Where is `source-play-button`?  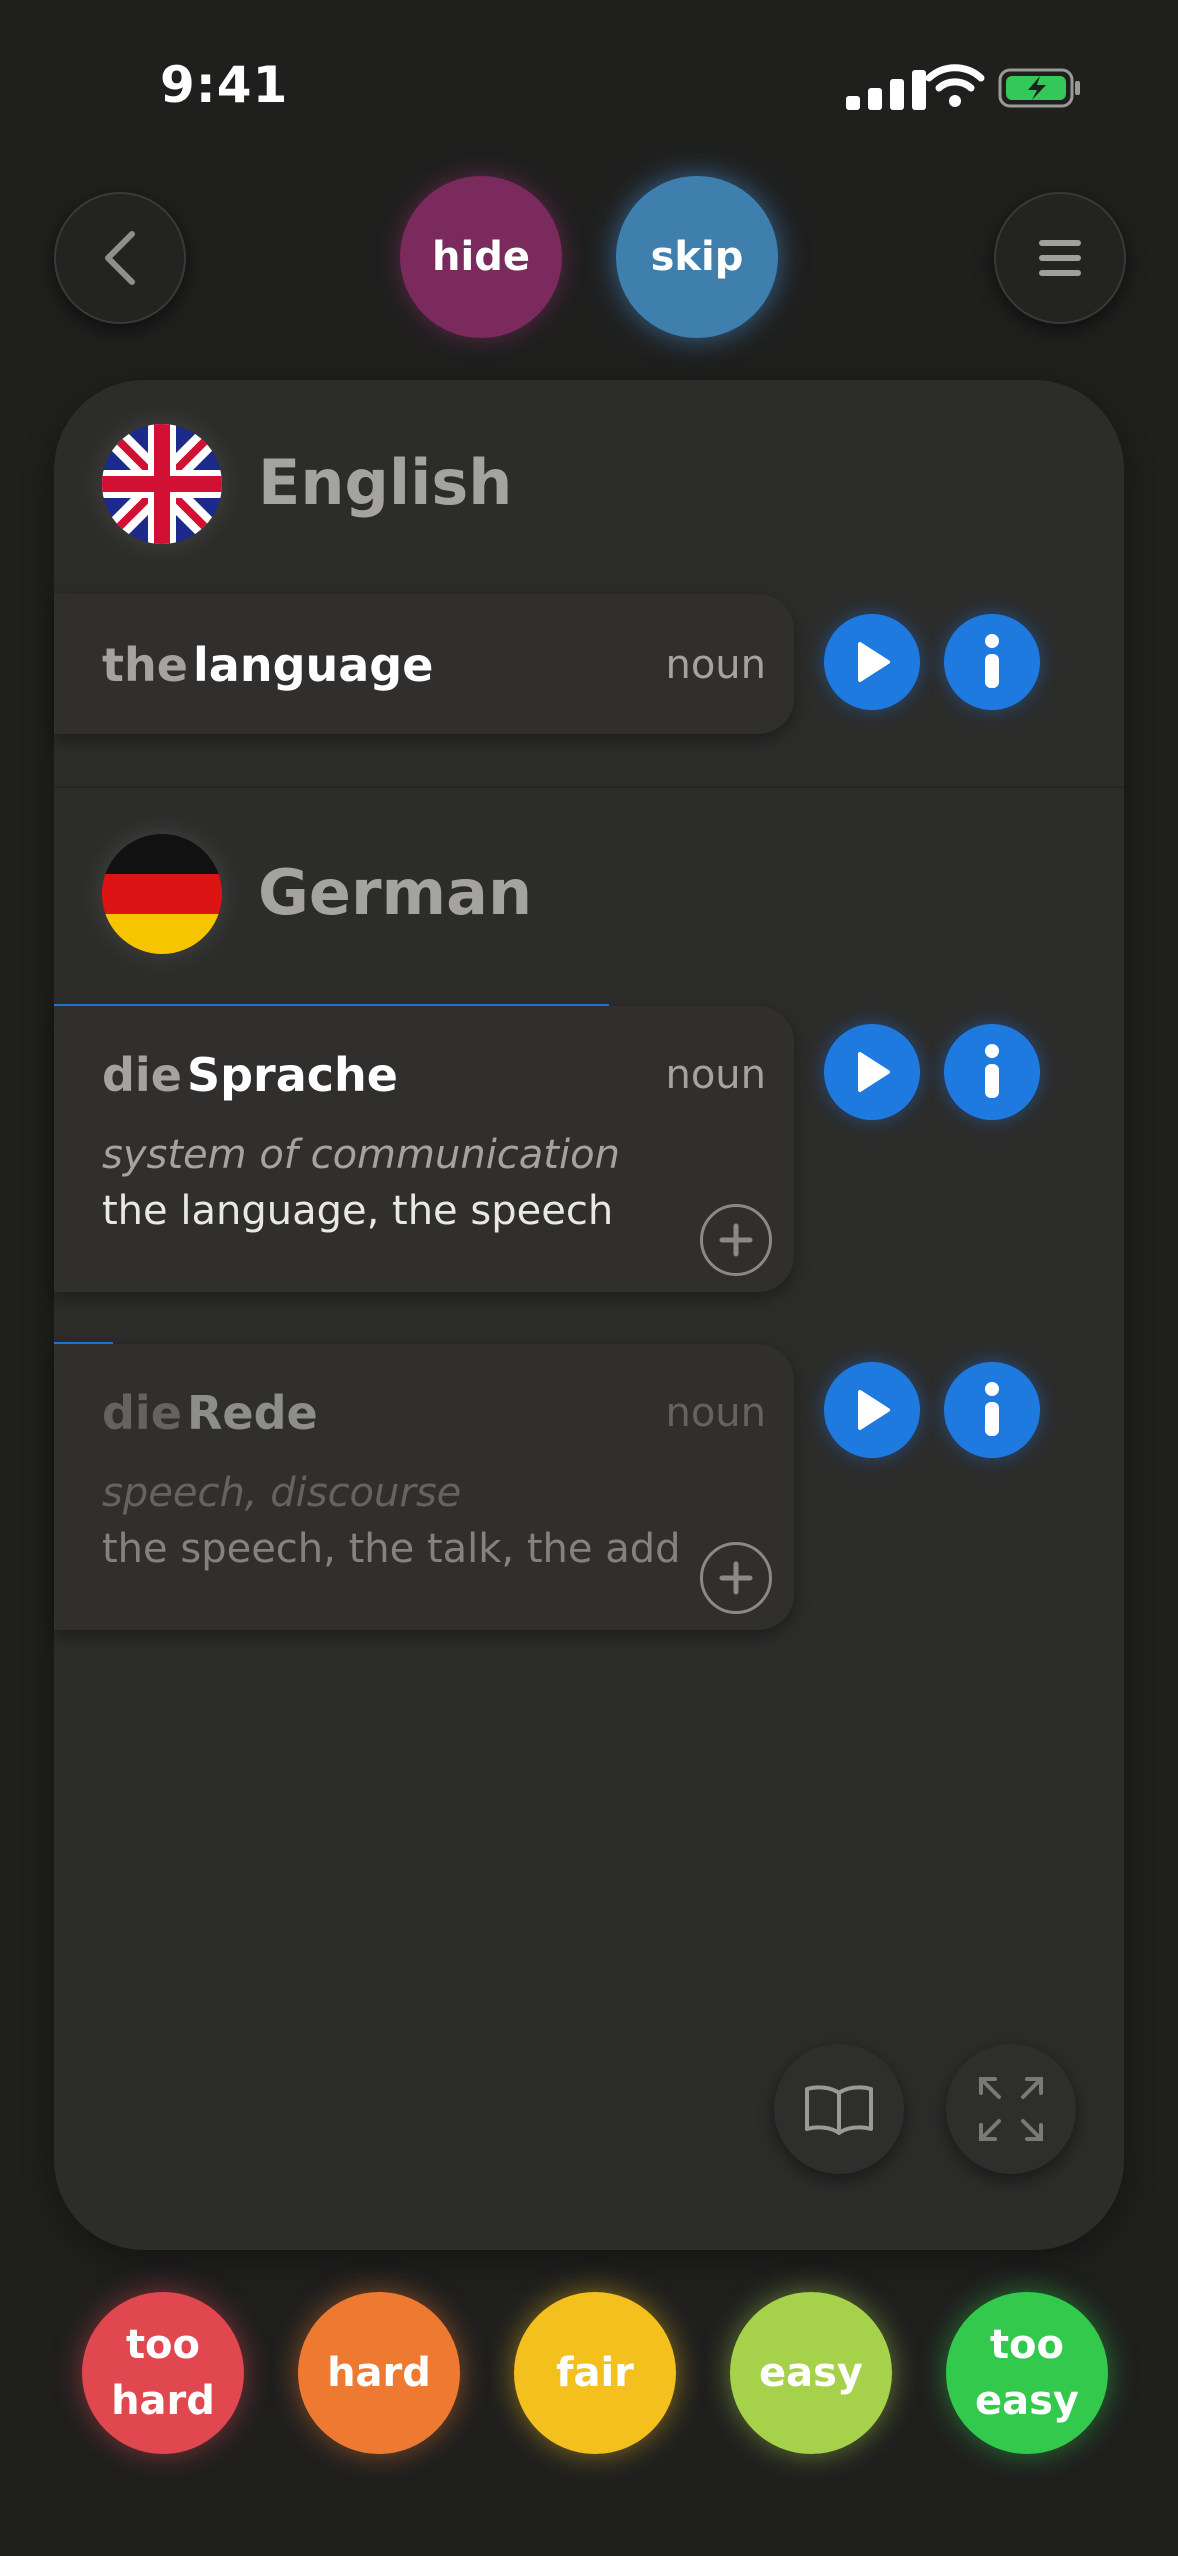
source-play-button is located at coordinates (872, 662).